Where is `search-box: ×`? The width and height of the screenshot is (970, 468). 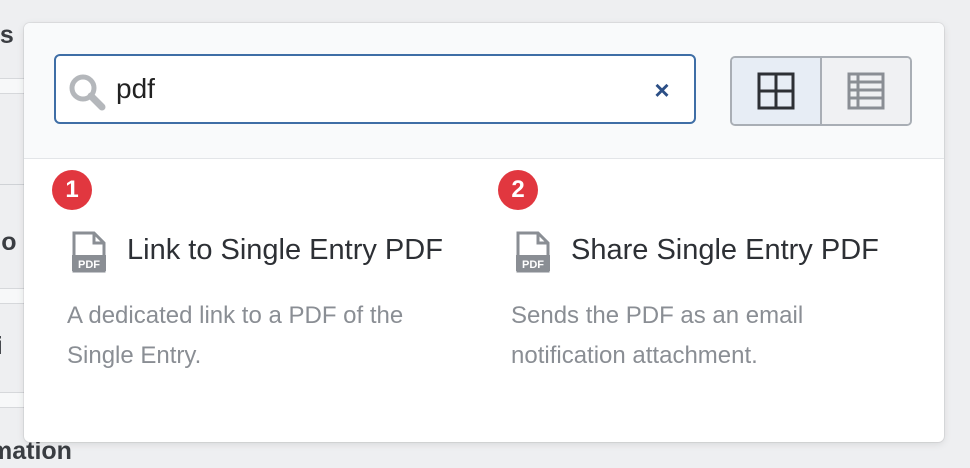
search-box: × is located at coordinates (375, 89).